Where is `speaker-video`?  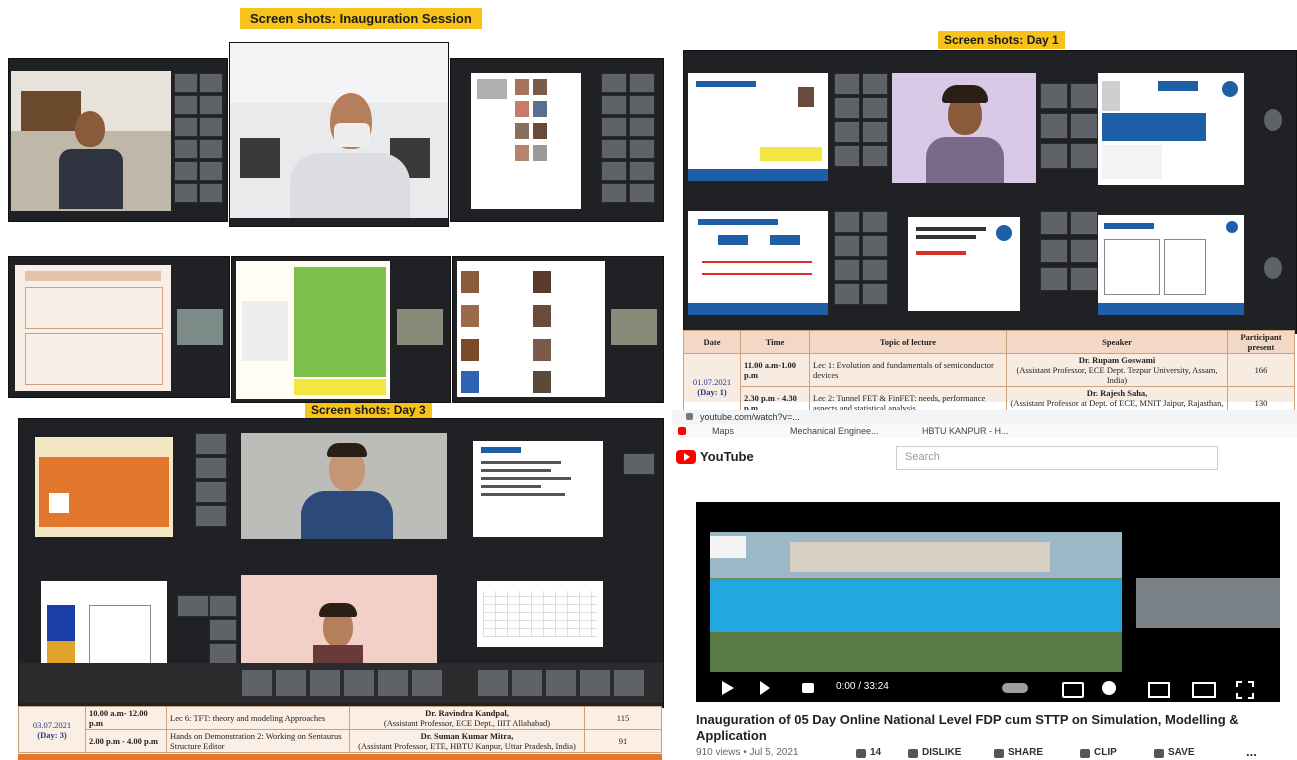 speaker-video is located at coordinates (964, 128).